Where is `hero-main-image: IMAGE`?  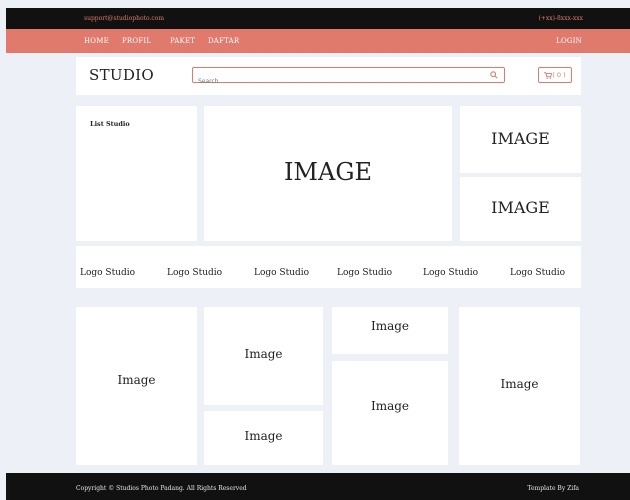 hero-main-image: IMAGE is located at coordinates (328, 173).